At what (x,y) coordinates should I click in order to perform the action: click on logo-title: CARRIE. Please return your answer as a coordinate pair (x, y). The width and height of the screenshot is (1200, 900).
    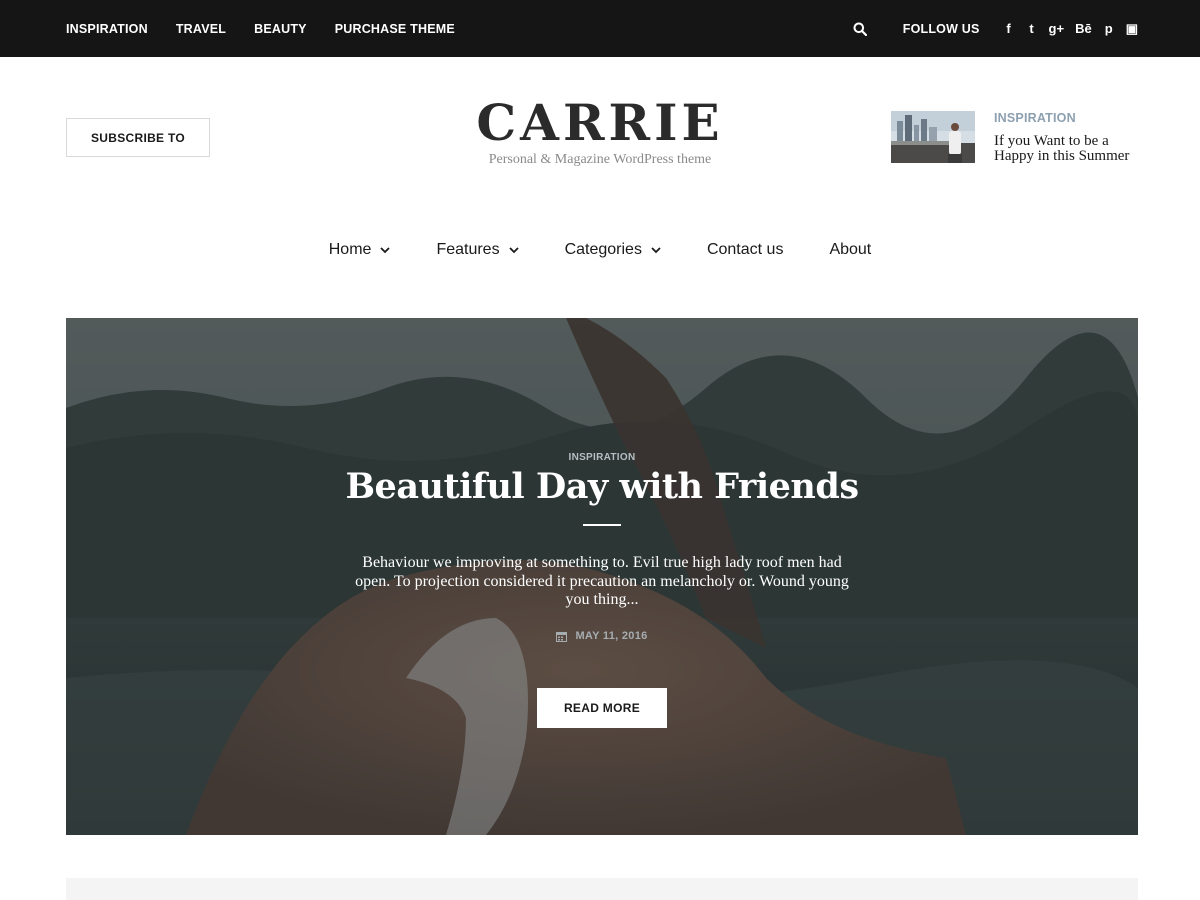
    Looking at the image, I should click on (600, 122).